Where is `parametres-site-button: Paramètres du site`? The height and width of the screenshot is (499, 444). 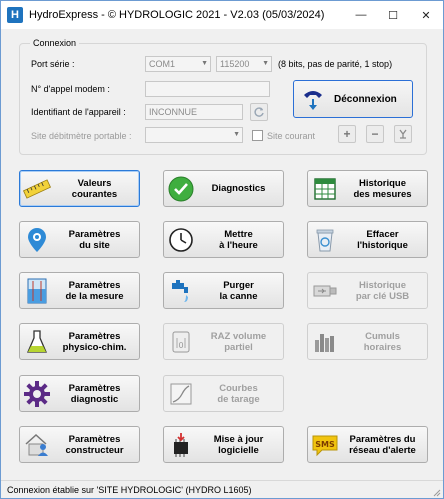
parametres-site-button: Paramètres du site is located at coordinates (79, 239).